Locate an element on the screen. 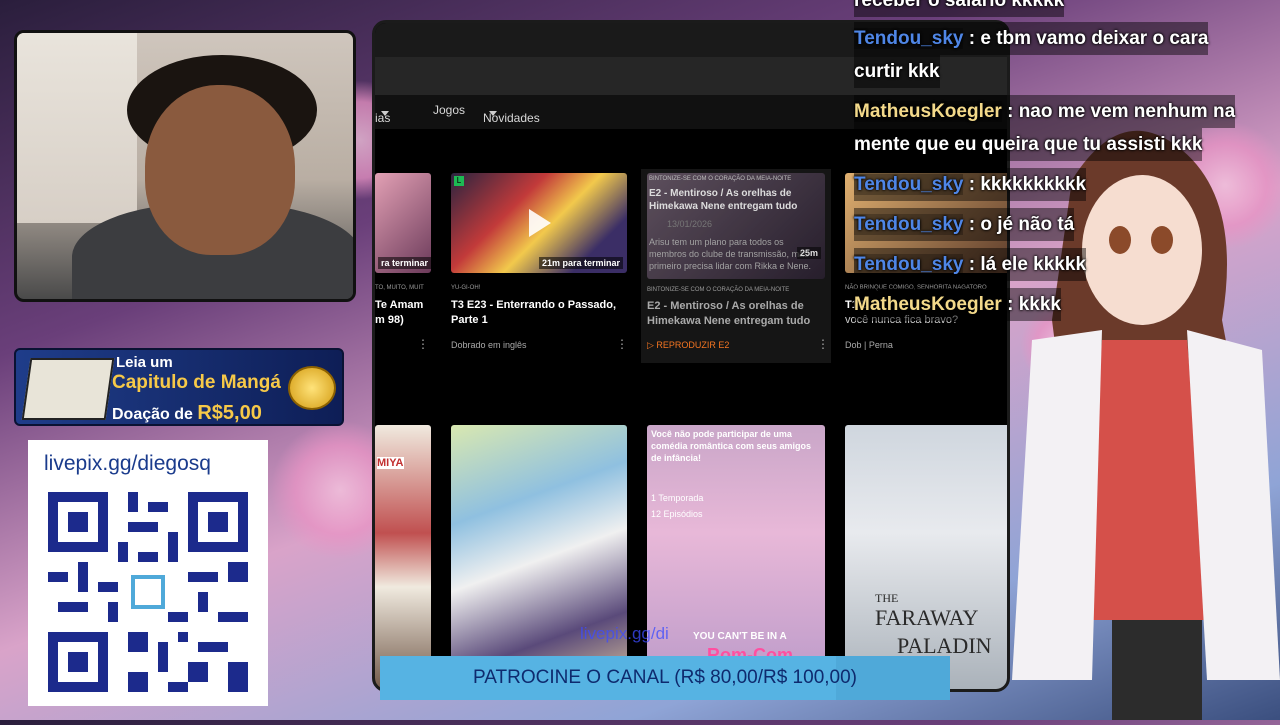 The image size is (1280, 725). streamer-face is located at coordinates (220, 170).